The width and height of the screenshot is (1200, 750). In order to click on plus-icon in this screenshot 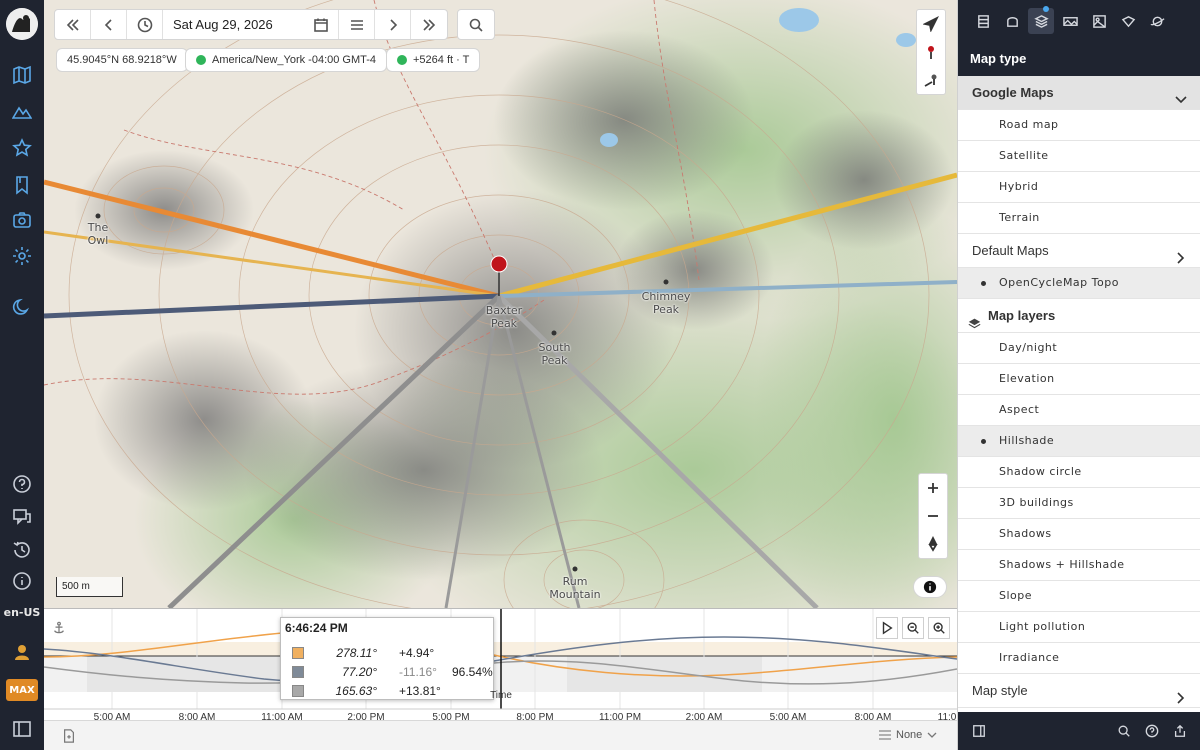, I will do `click(933, 488)`.